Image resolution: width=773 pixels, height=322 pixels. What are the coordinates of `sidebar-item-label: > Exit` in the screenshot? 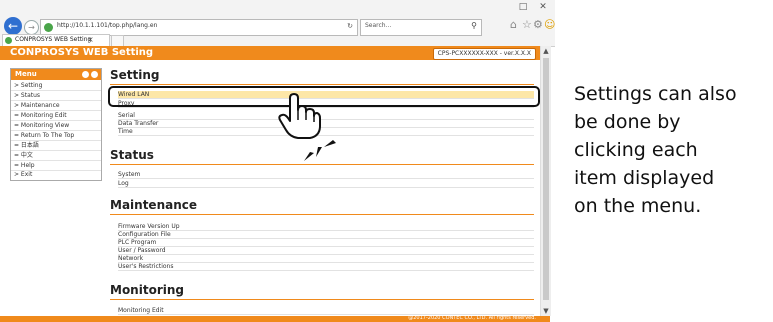 It's located at (23, 174).